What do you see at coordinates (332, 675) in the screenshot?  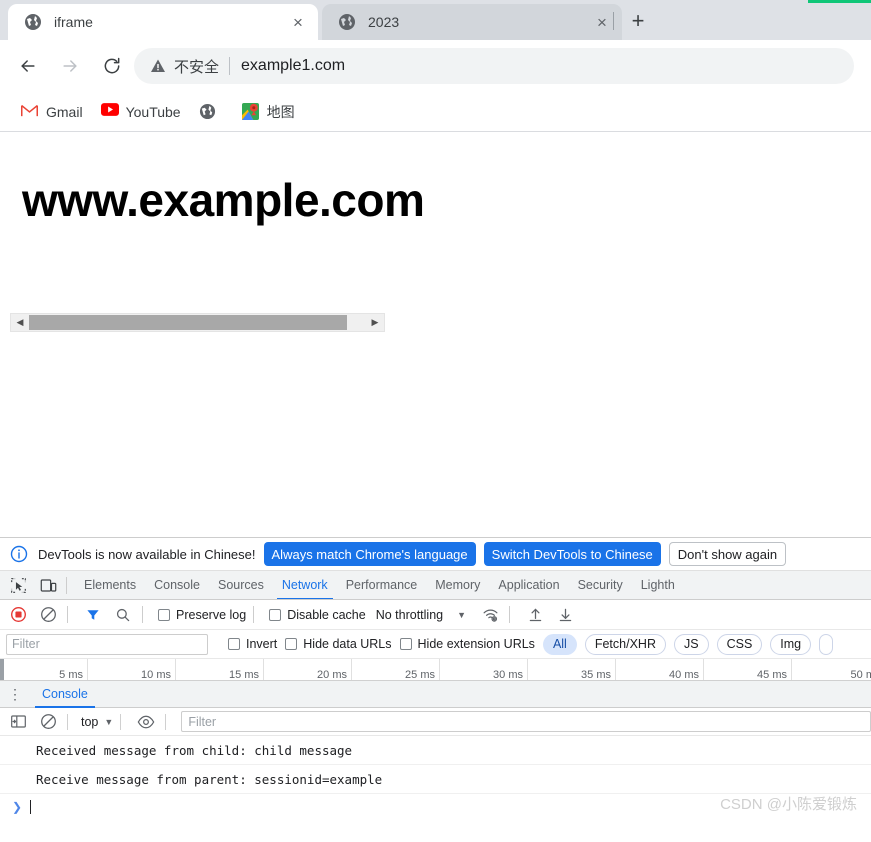 I see `timeline-tick-label: 20 ms` at bounding box center [332, 675].